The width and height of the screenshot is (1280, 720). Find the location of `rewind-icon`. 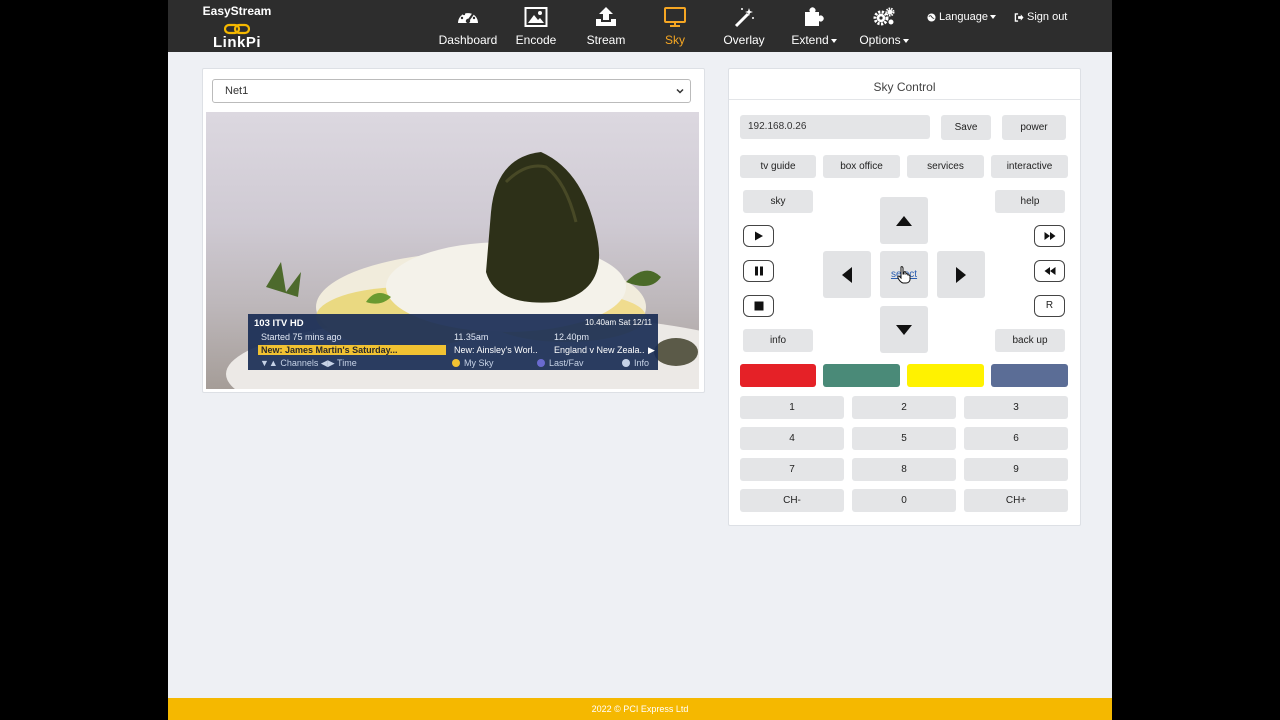

rewind-icon is located at coordinates (1049, 271).